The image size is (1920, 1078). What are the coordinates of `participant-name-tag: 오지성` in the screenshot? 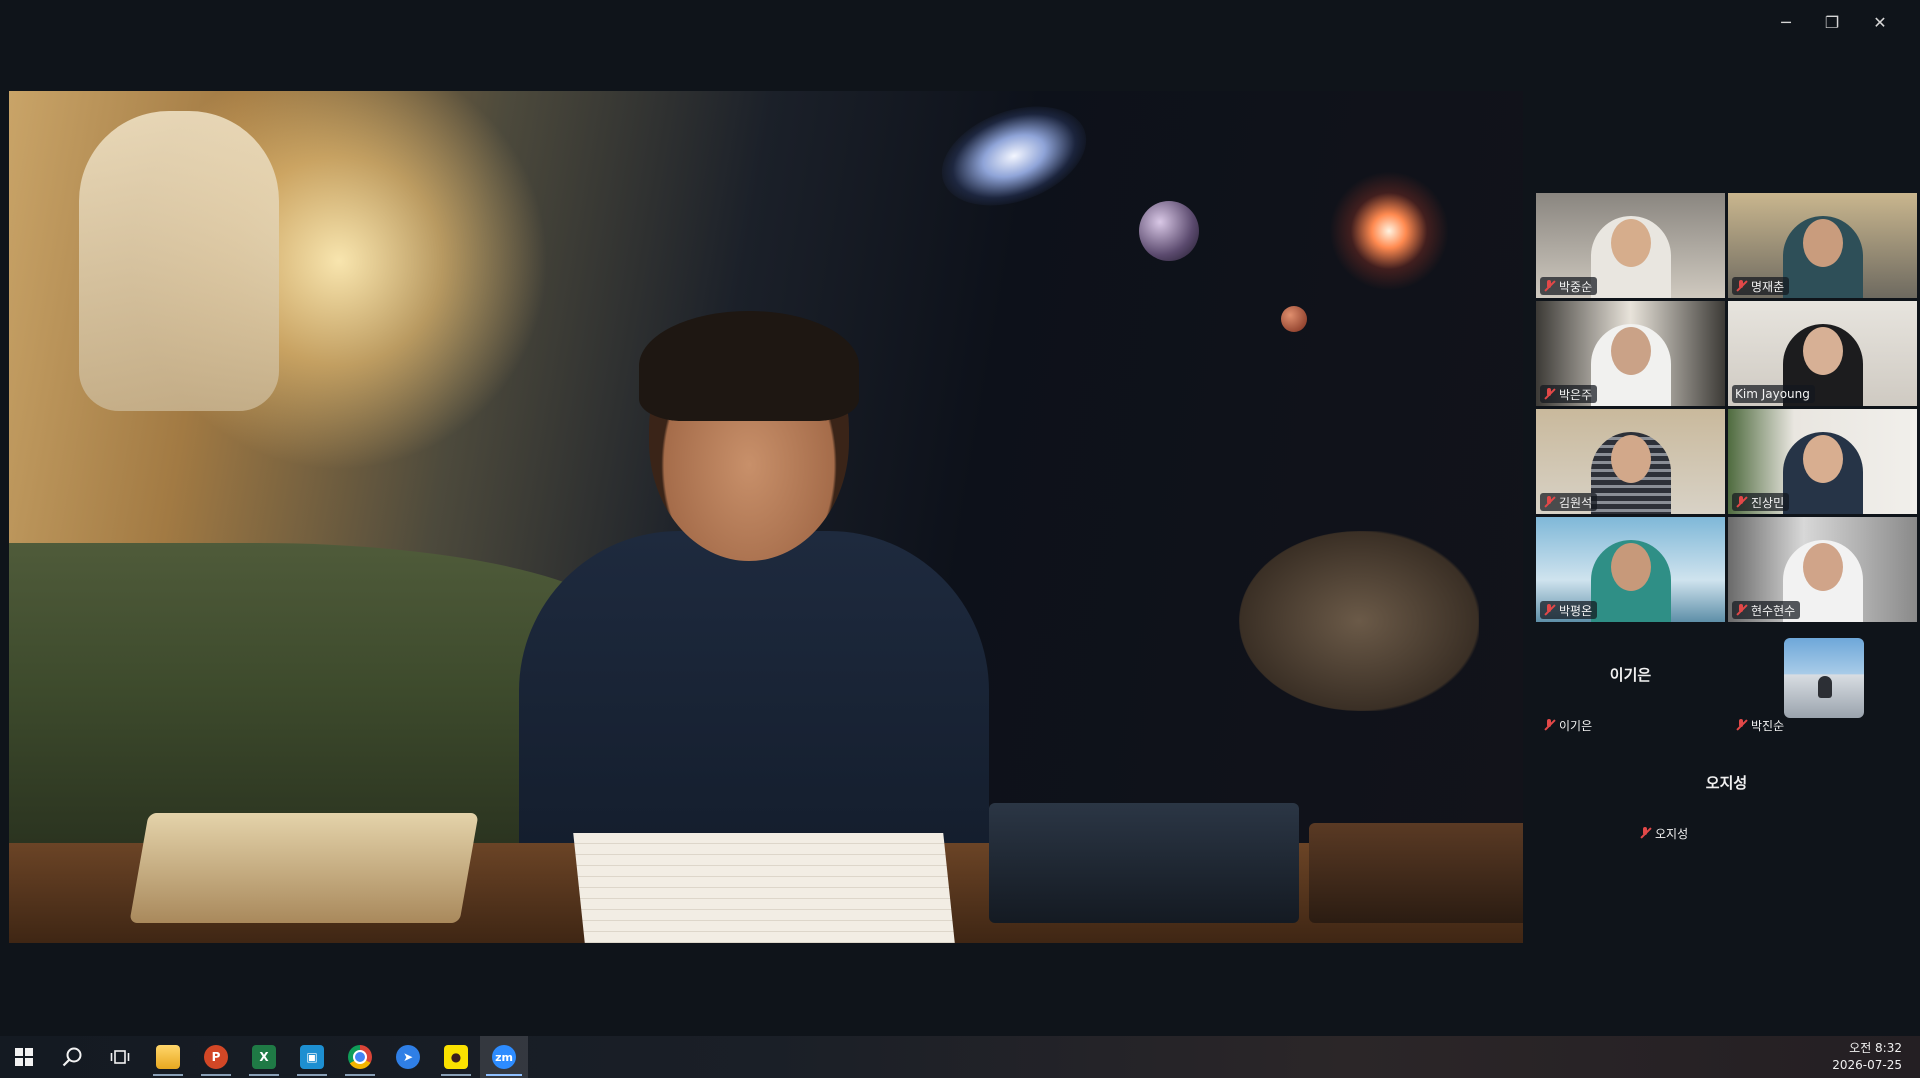 It's located at (1664, 833).